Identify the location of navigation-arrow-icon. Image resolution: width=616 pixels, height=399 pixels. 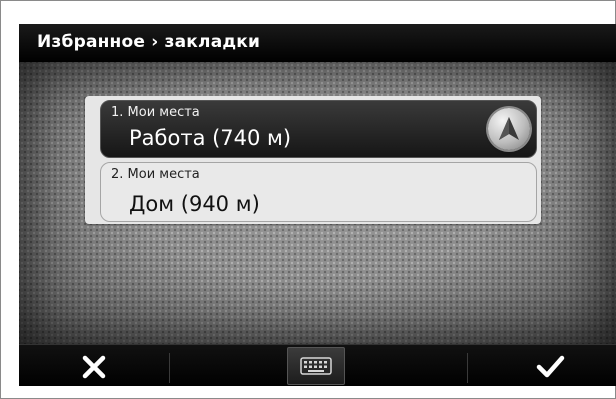
(509, 128).